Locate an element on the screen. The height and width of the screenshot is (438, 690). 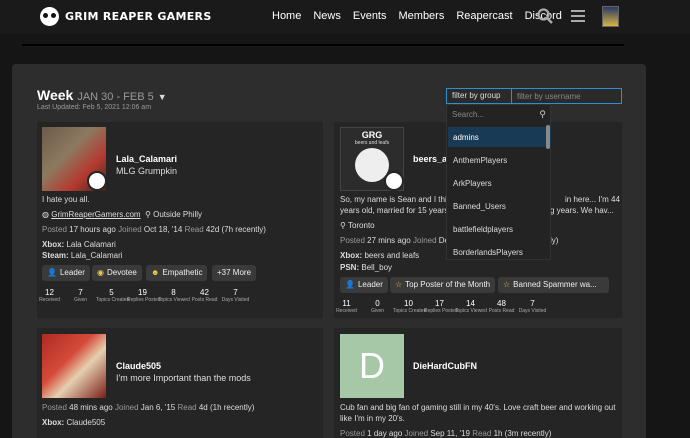
nav-members: Members is located at coordinates (422, 16).